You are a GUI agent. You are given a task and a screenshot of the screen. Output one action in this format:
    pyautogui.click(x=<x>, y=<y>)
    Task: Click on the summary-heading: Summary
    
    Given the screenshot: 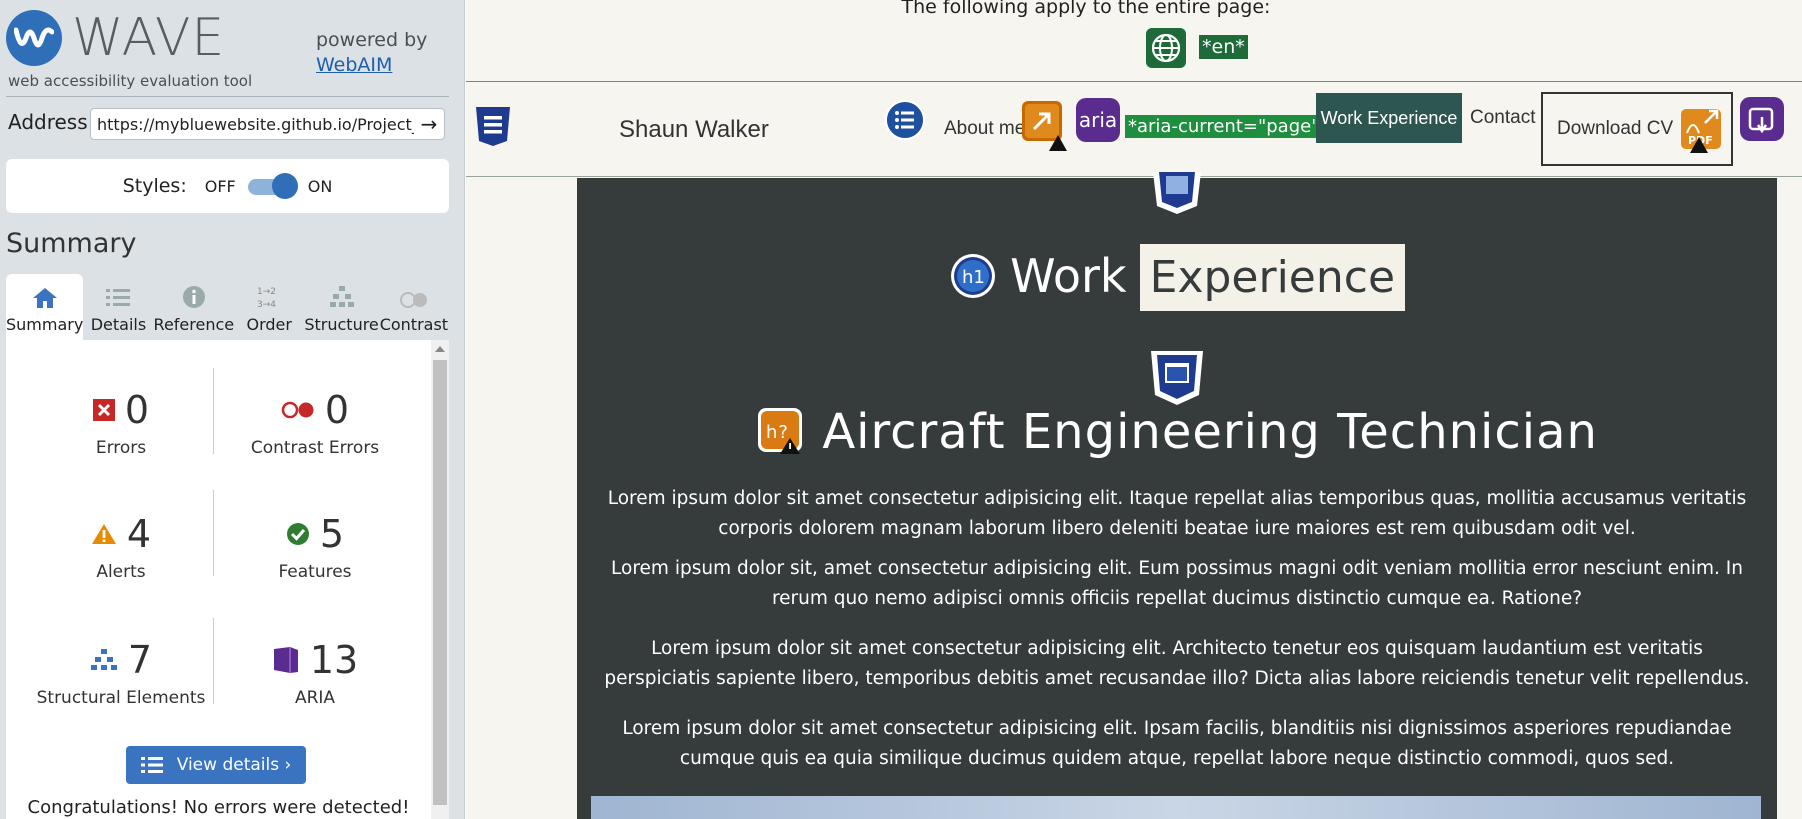 What is the action you would take?
    pyautogui.click(x=71, y=243)
    